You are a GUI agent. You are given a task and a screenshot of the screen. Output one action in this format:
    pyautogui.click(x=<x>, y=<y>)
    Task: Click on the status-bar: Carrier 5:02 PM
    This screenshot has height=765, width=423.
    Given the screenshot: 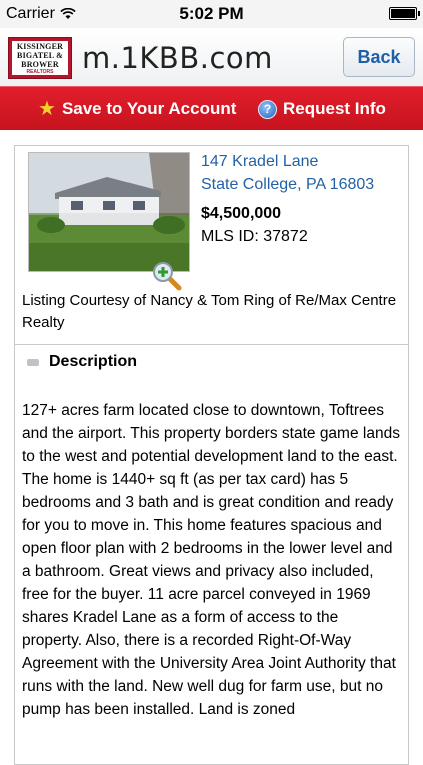 What is the action you would take?
    pyautogui.click(x=211, y=14)
    